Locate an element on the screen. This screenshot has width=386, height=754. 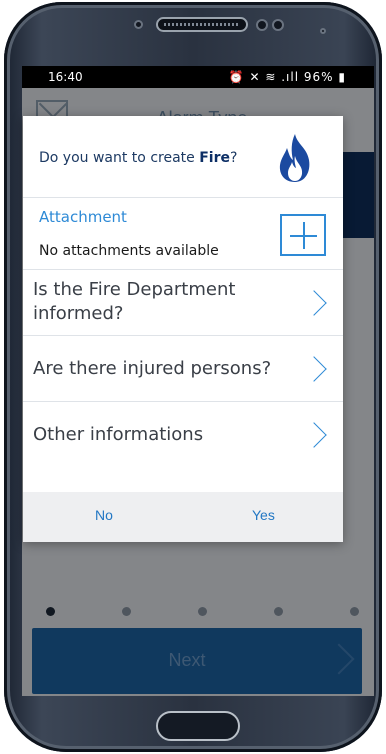
status-time: 16:40 is located at coordinates (65, 77).